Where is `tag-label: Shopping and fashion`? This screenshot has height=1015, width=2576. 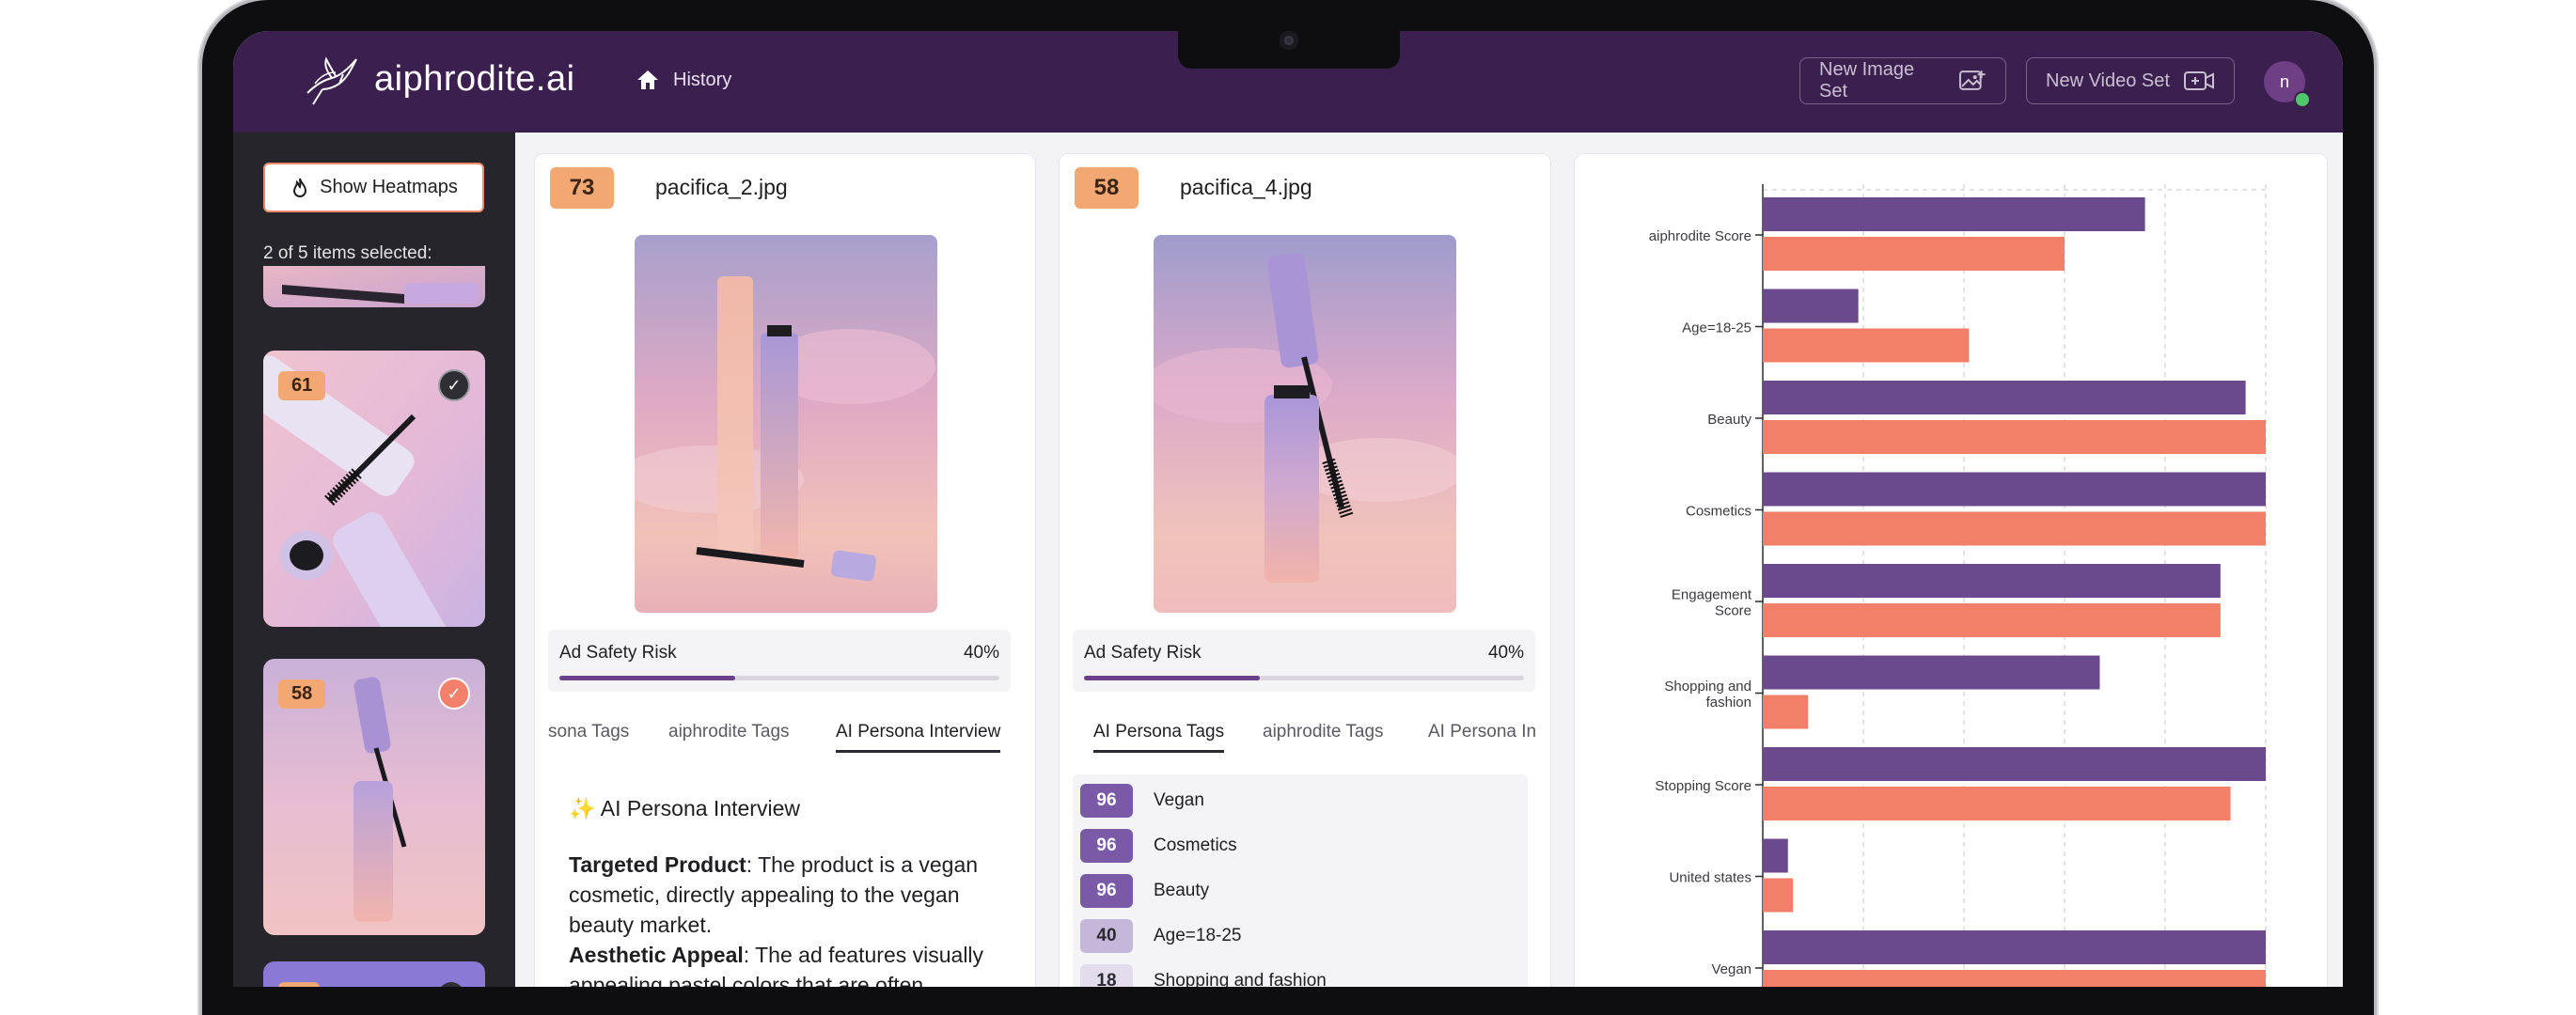 tag-label: Shopping and fashion is located at coordinates (1240, 979).